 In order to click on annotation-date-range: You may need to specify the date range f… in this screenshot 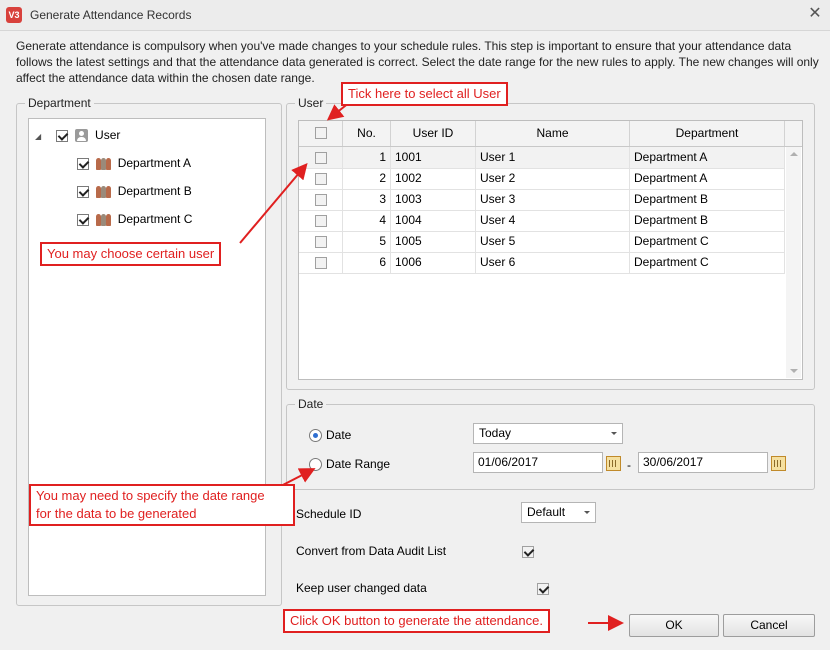, I will do `click(162, 505)`.